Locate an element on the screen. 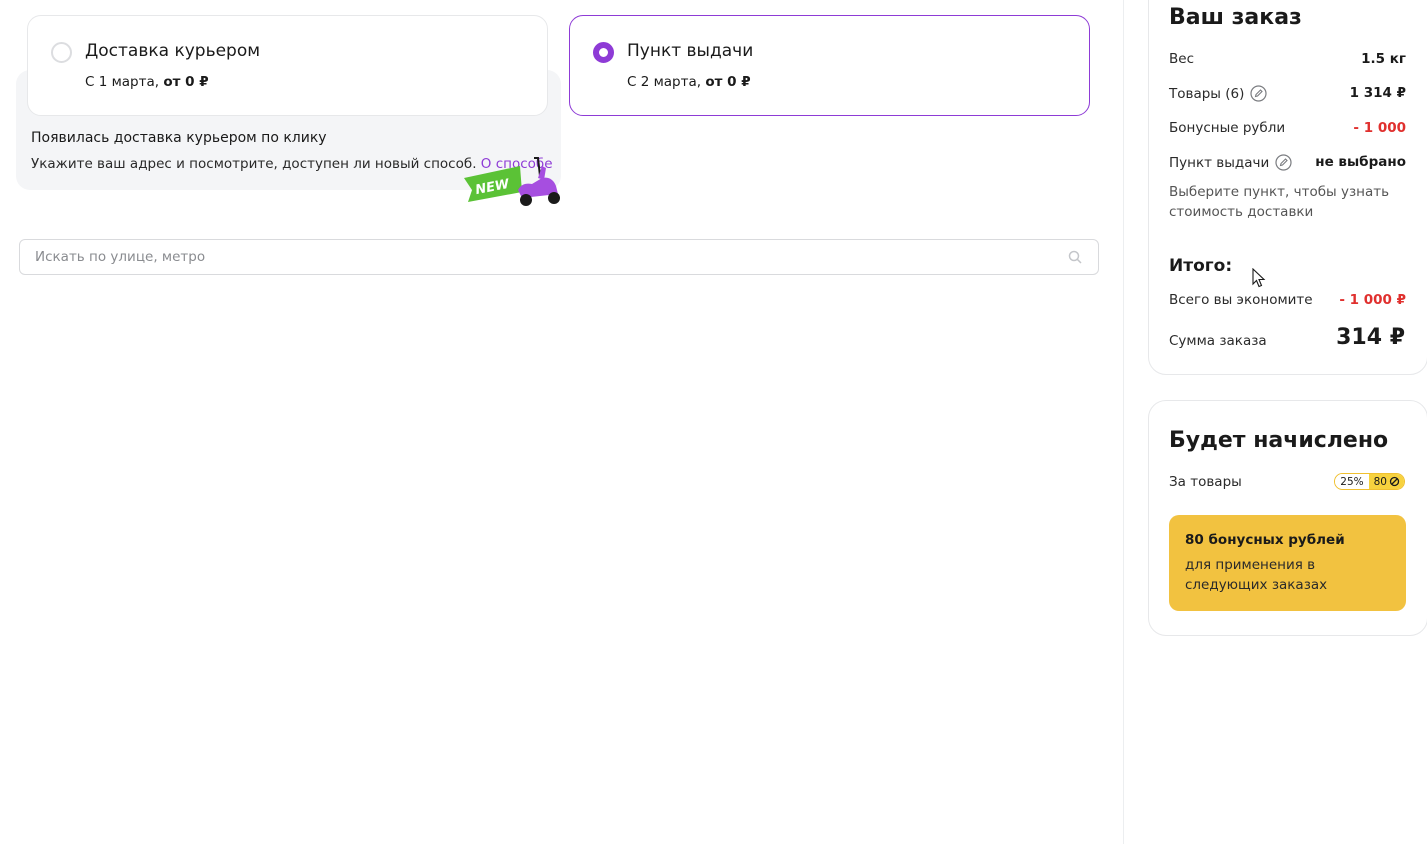 Image resolution: width=1427 pixels, height=844 pixels. courier-delivery-option: Доставка курьером С 1 марта, от 0 ₽ is located at coordinates (287, 65).